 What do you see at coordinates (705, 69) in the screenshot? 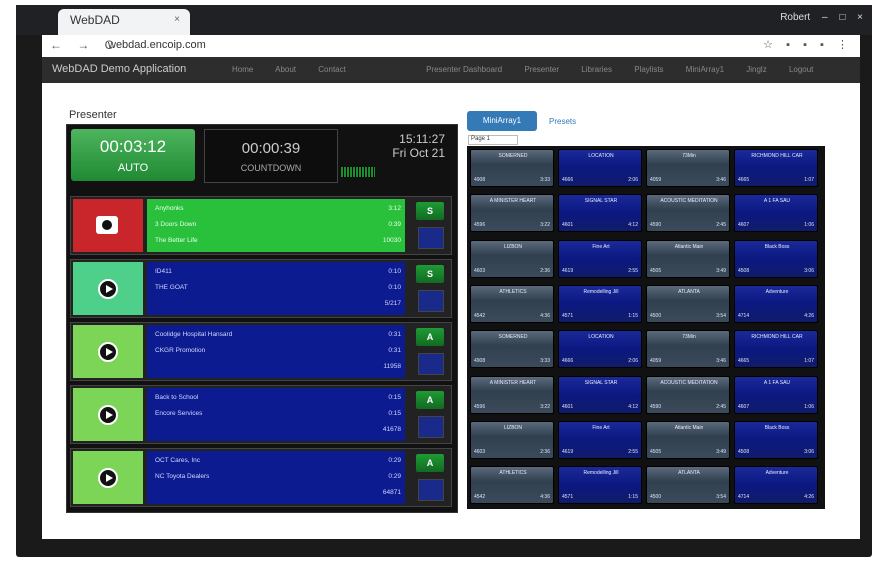
I see `nav-link-miniarray1: MiniArray1` at bounding box center [705, 69].